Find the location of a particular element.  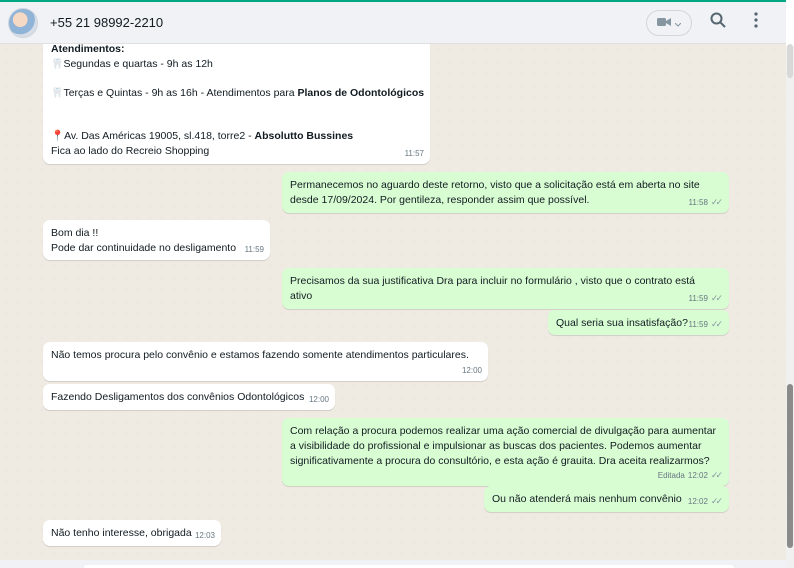

search-button is located at coordinates (718, 23).